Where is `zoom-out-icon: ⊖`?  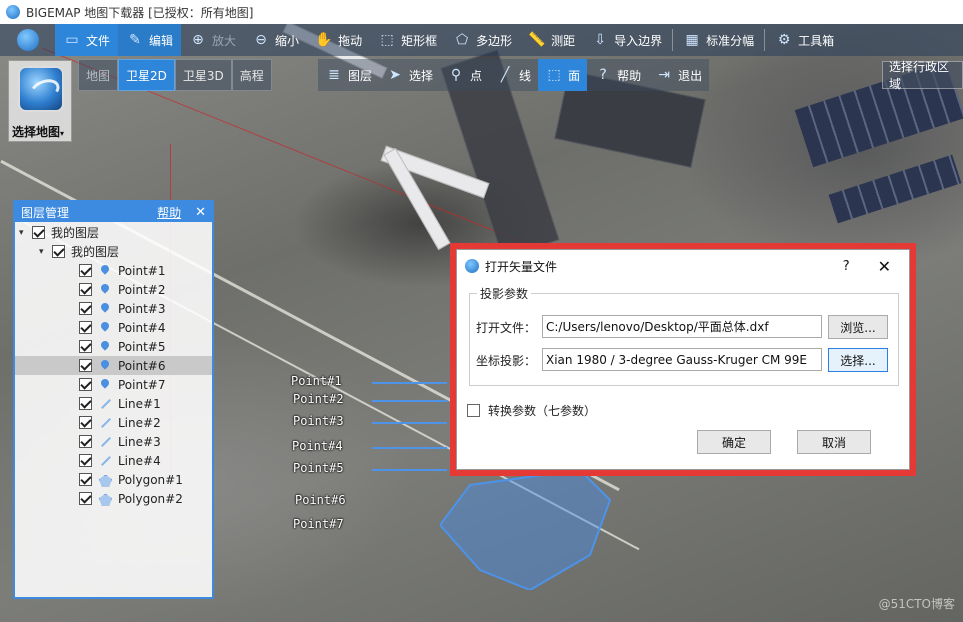
zoom-out-icon: ⊖ is located at coordinates (261, 40).